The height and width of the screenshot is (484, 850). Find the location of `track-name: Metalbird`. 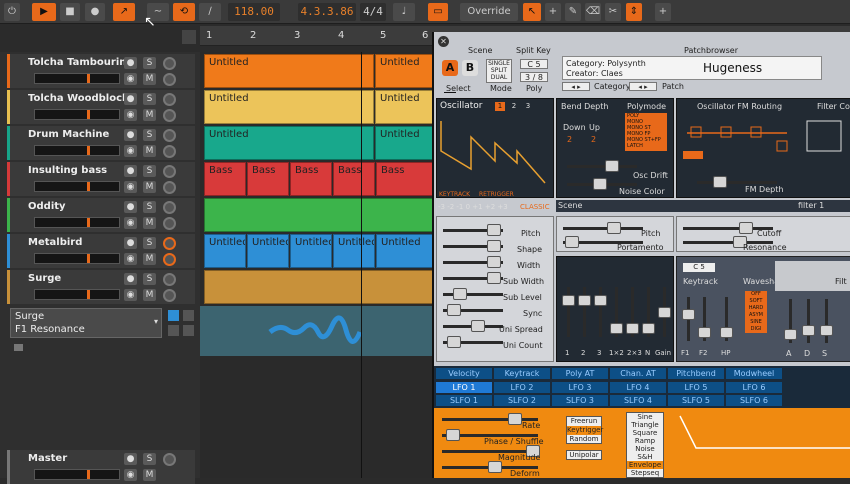

track-name: Metalbird is located at coordinates (55, 242).